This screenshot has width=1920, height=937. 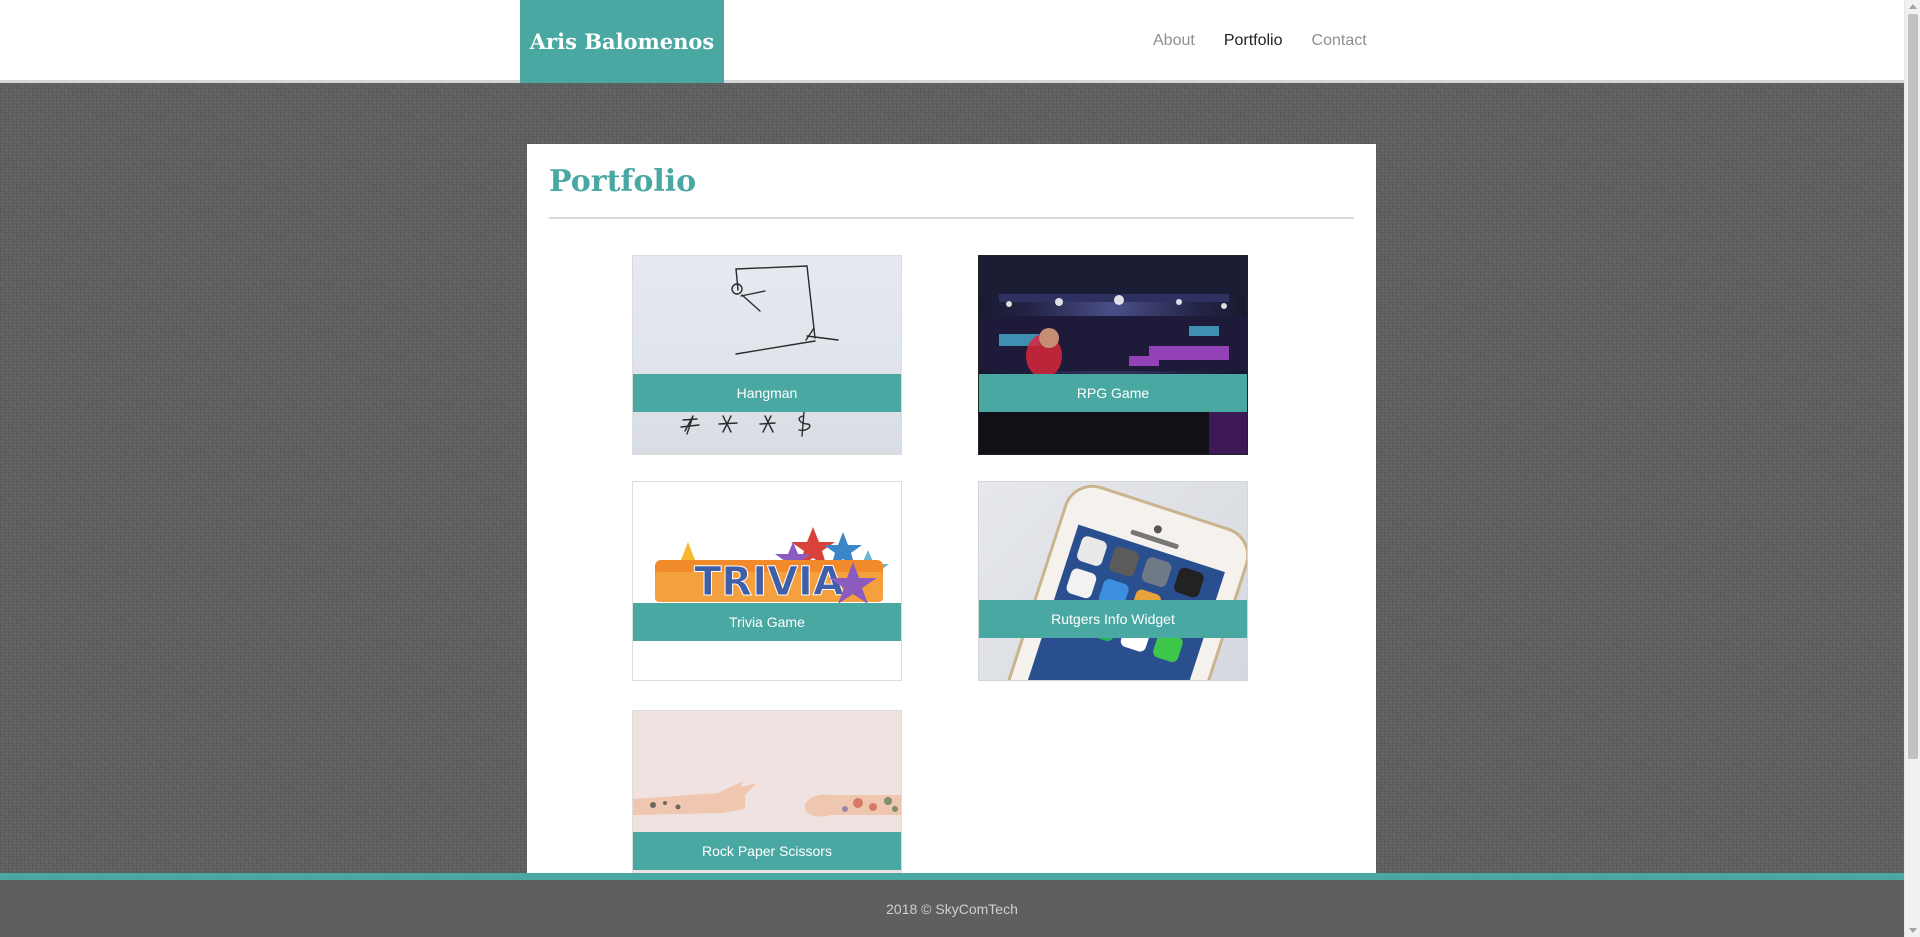 I want to click on nav-portfolio: Portfolio, so click(x=1253, y=41).